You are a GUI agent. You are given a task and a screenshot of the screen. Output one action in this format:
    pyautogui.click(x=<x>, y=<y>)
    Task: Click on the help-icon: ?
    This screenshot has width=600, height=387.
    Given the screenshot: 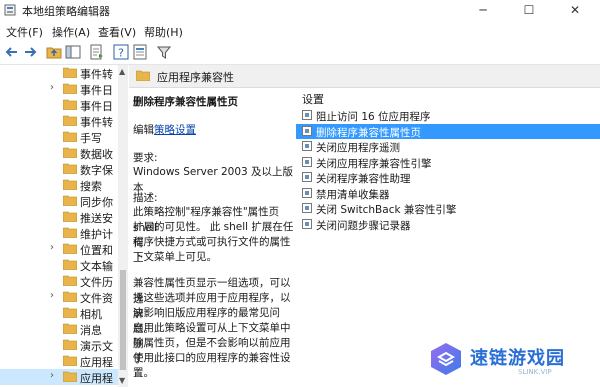 What is the action you would take?
    pyautogui.click(x=121, y=52)
    